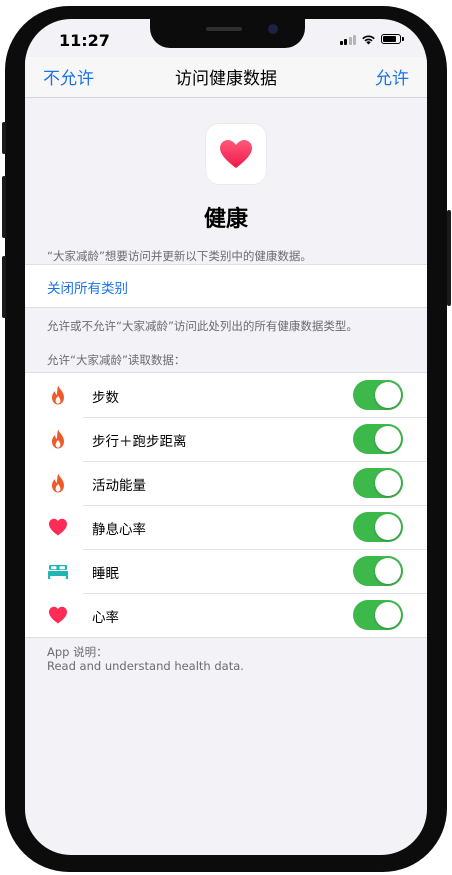  What do you see at coordinates (224, 29) in the screenshot?
I see `speaker` at bounding box center [224, 29].